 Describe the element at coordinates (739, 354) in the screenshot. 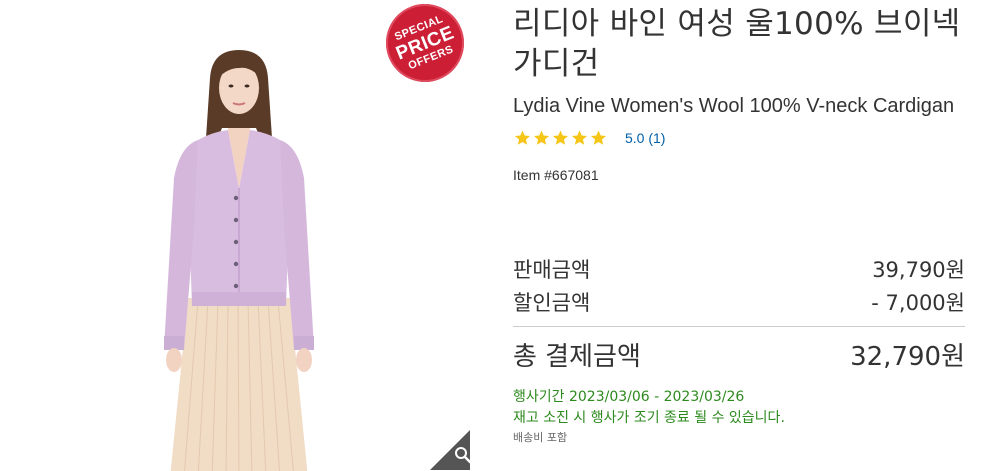

I see `total-price-row: 총 결제금액 32,790원` at that location.